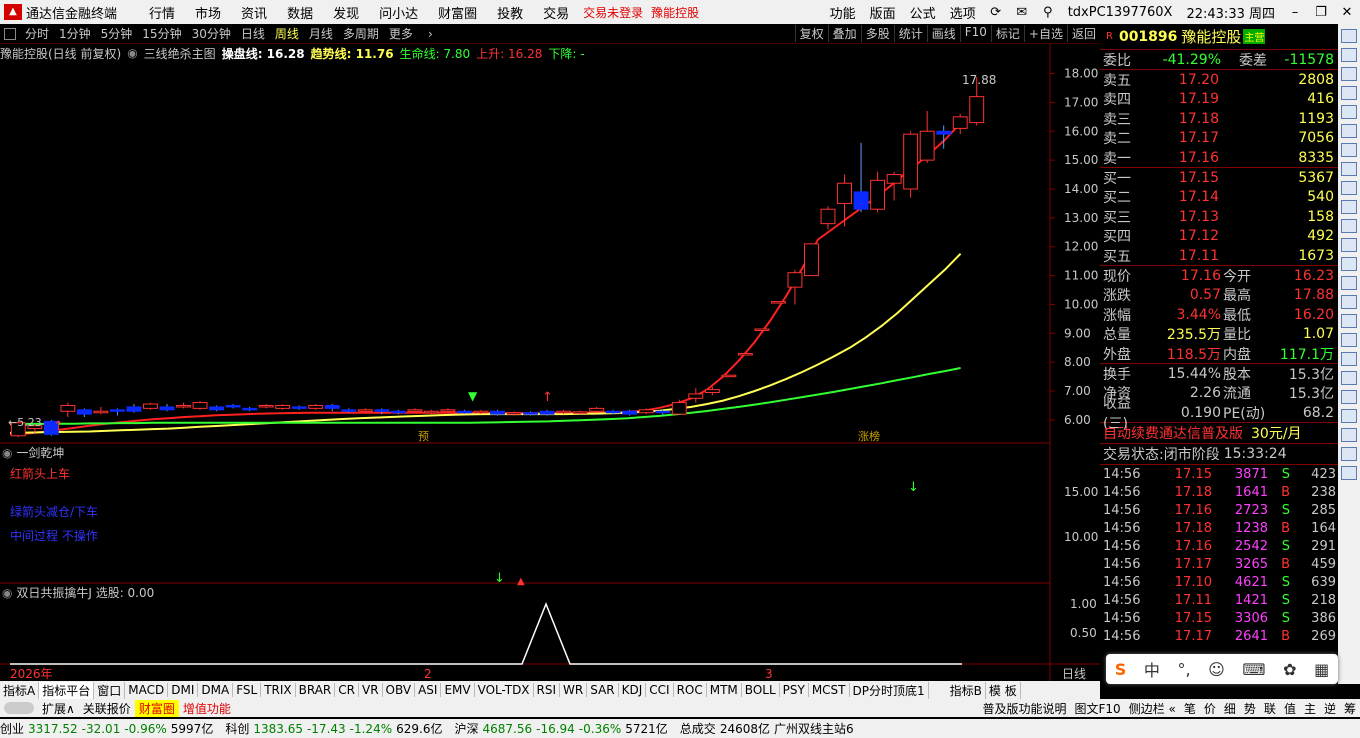 The height and width of the screenshot is (738, 1360). Describe the element at coordinates (117, 33) in the screenshot. I see `period-5min: 5分钟` at that location.